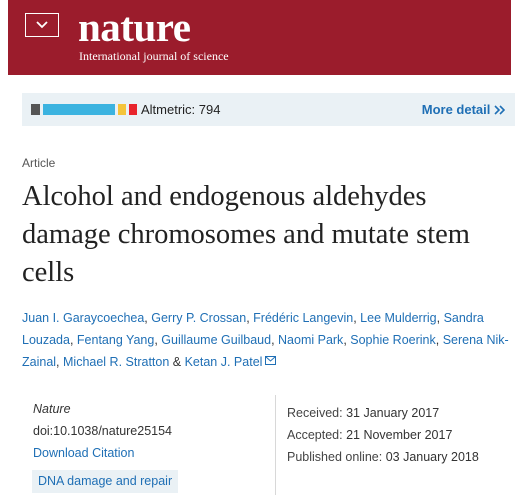 This screenshot has width=519, height=495. Describe the element at coordinates (52, 409) in the screenshot. I see `journal-name: Nature` at that location.